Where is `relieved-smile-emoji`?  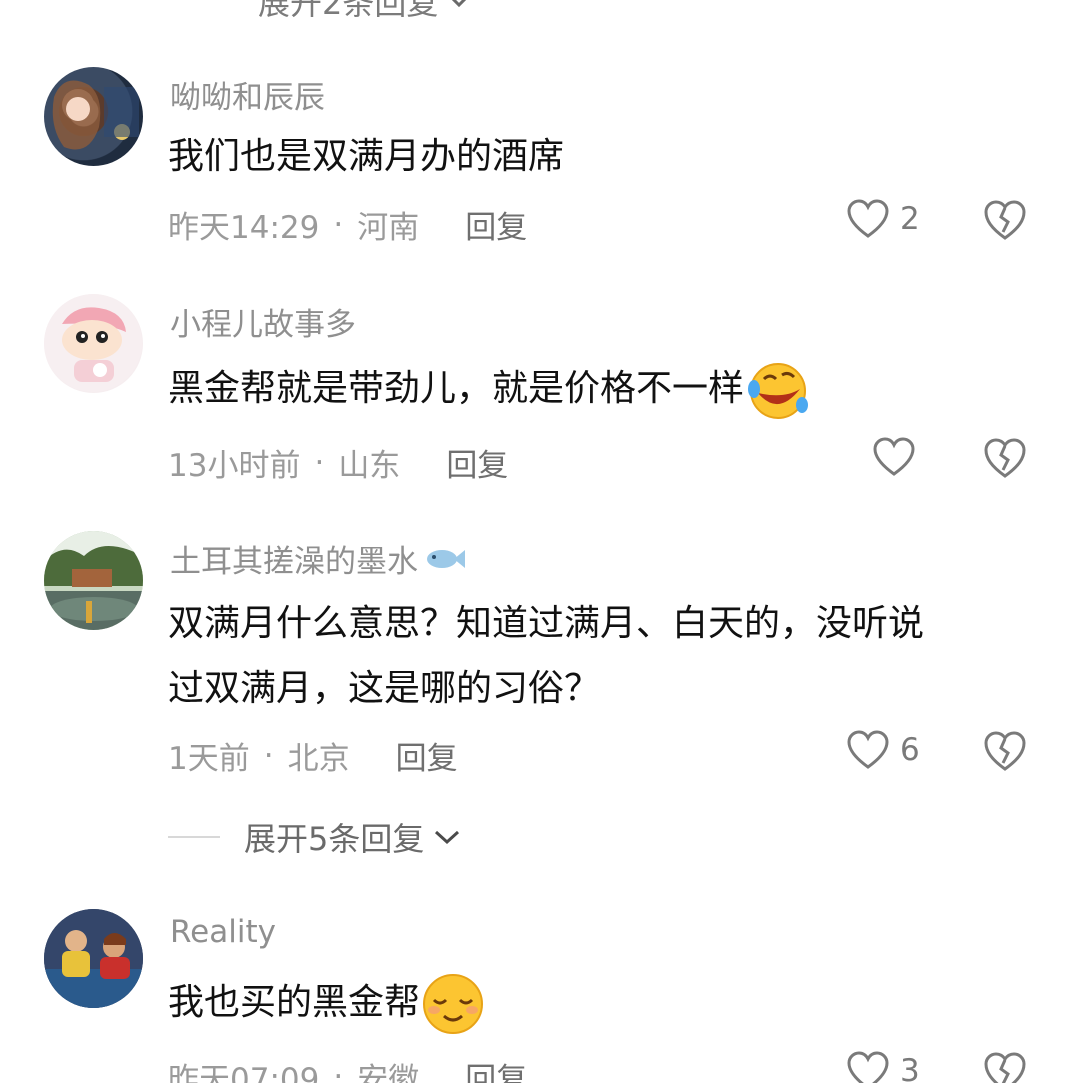 relieved-smile-emoji is located at coordinates (453, 1004).